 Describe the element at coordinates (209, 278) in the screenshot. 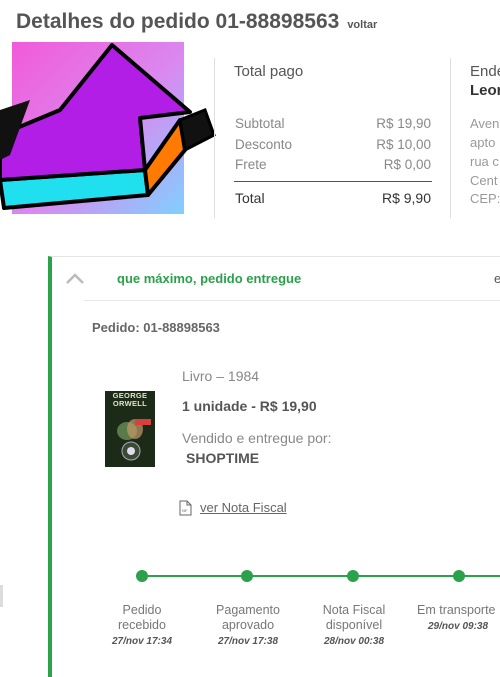

I see `order-status: que máximo, pedido entregue` at that location.